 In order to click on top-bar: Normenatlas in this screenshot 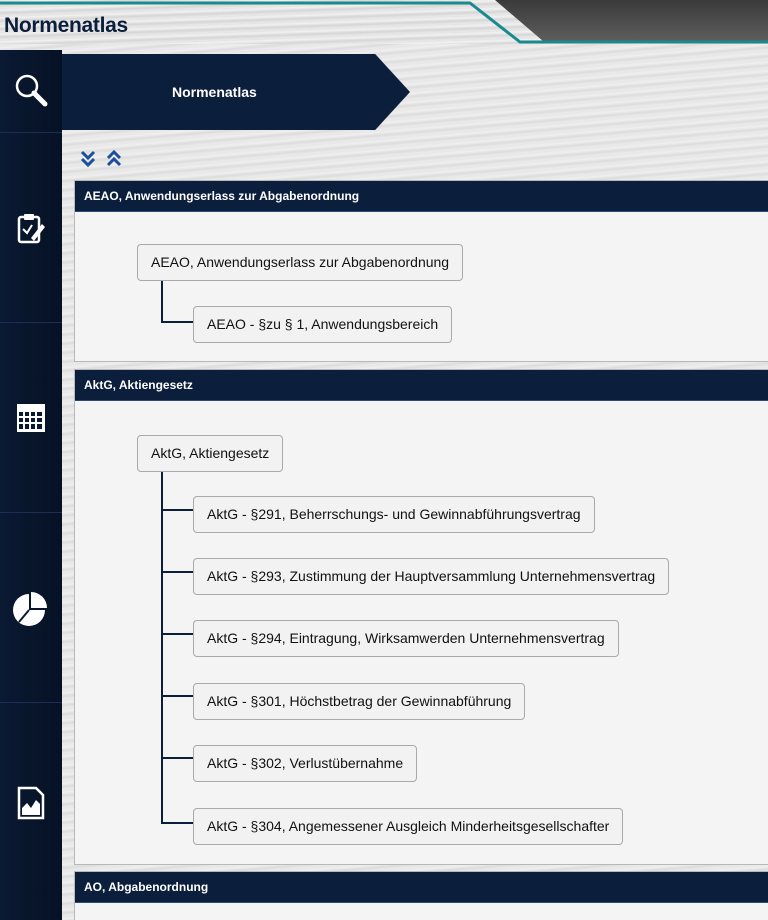, I will do `click(384, 22)`.